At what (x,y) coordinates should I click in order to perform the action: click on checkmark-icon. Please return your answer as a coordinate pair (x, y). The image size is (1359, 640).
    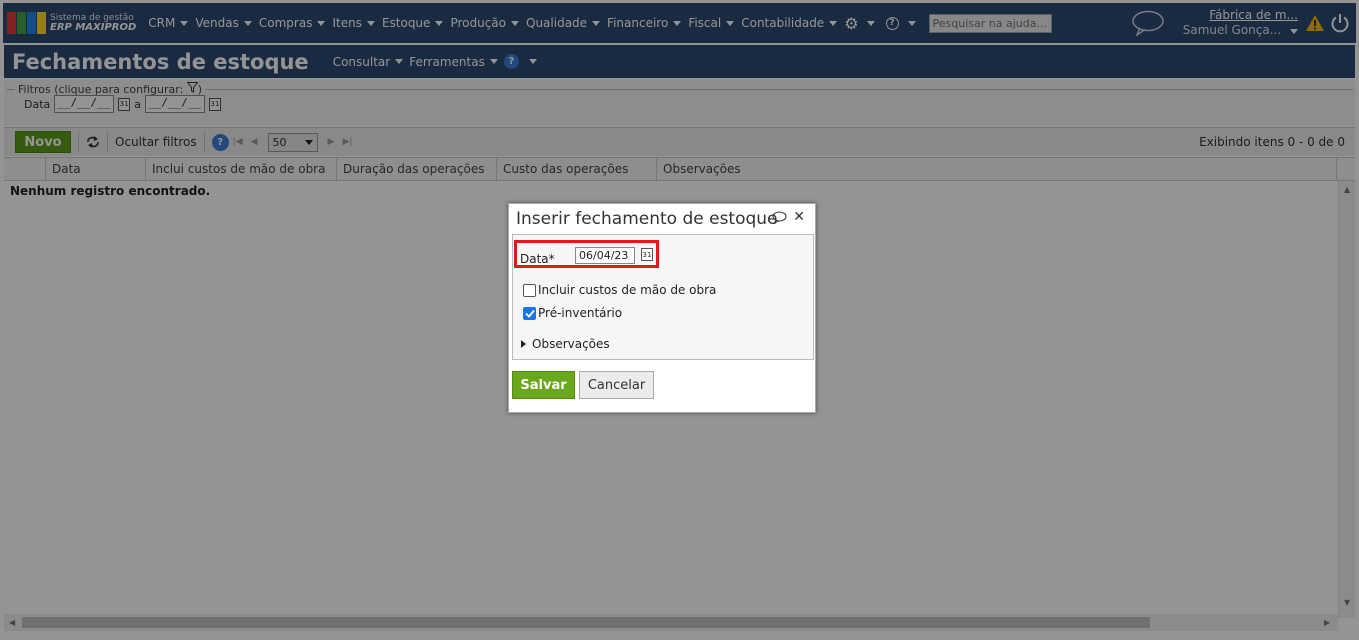
    Looking at the image, I should click on (529, 313).